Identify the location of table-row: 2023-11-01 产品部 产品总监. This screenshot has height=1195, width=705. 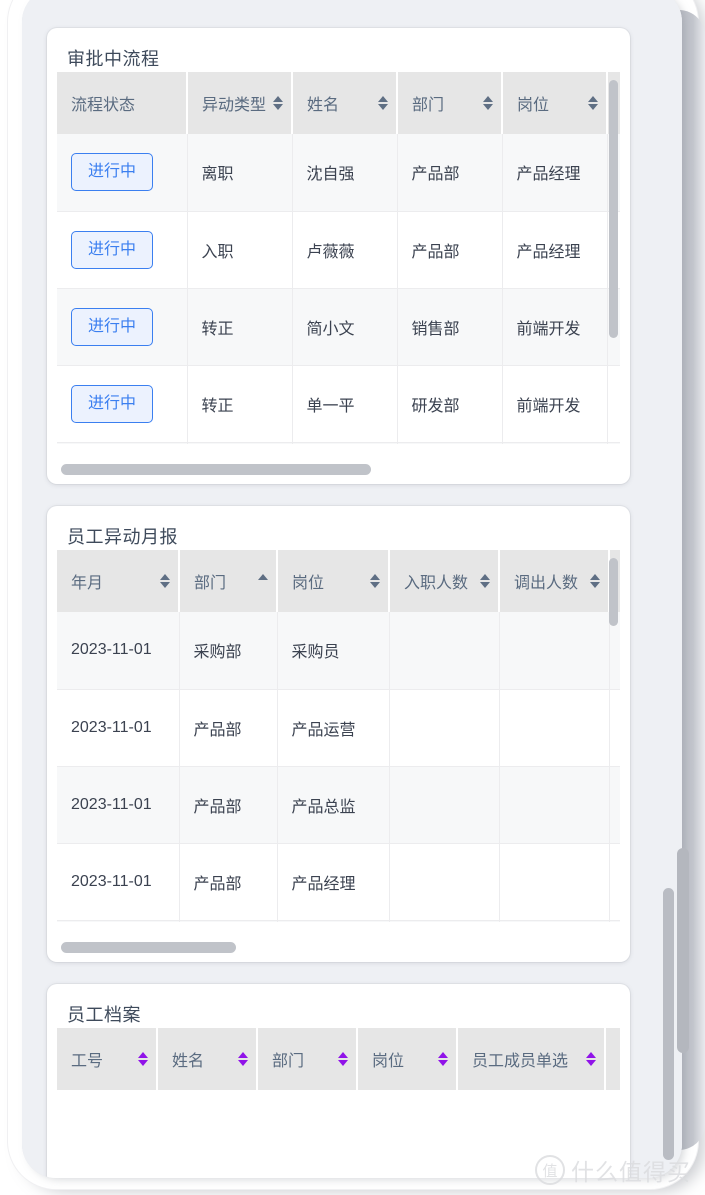
(338, 805).